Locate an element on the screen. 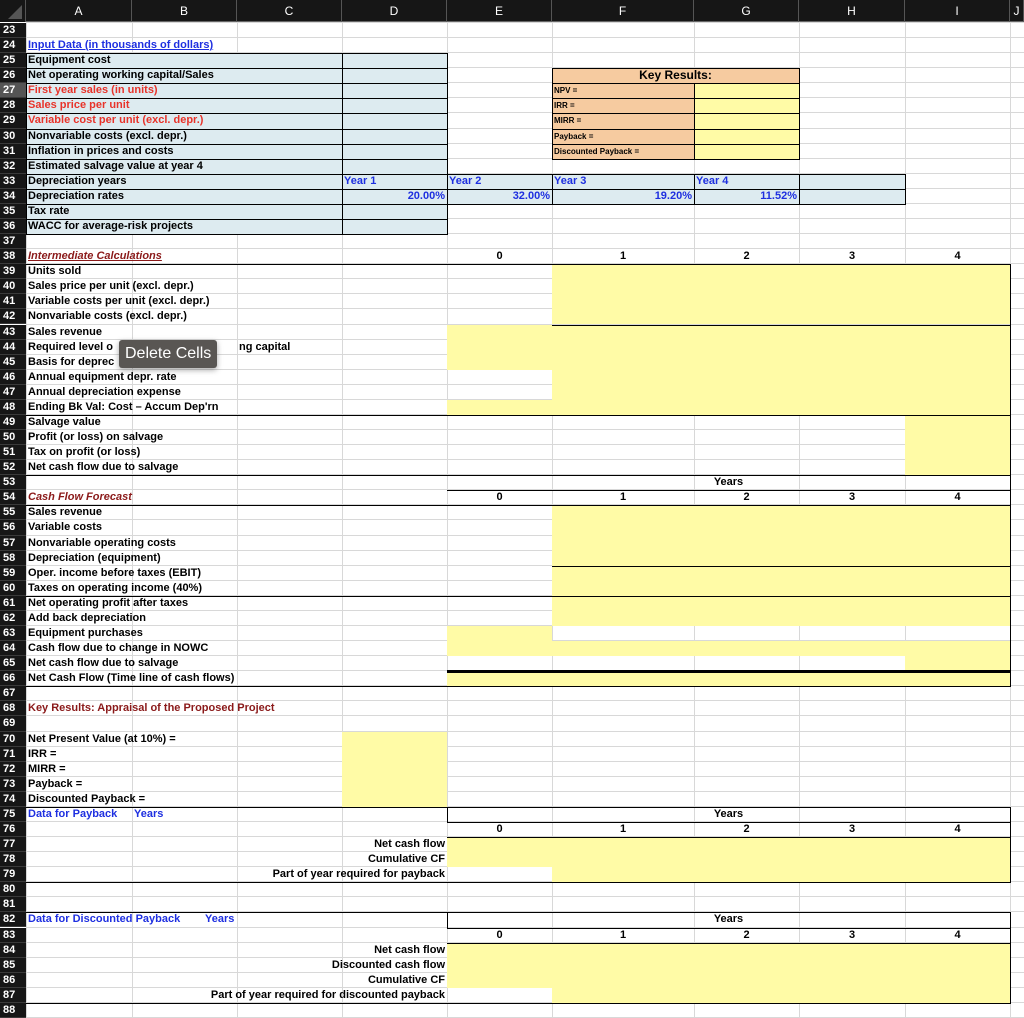 Image resolution: width=1024 pixels, height=1018 pixels. row-header-84: 84 is located at coordinates (13, 950).